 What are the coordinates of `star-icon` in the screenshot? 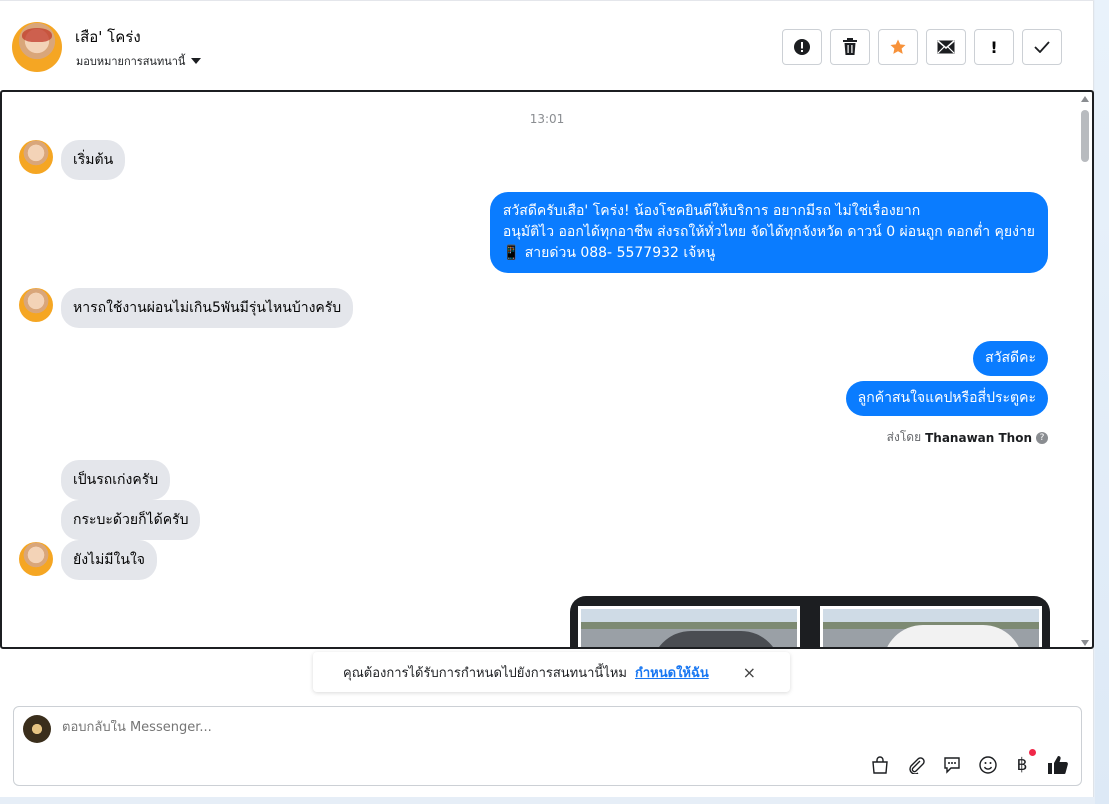 It's located at (898, 46).